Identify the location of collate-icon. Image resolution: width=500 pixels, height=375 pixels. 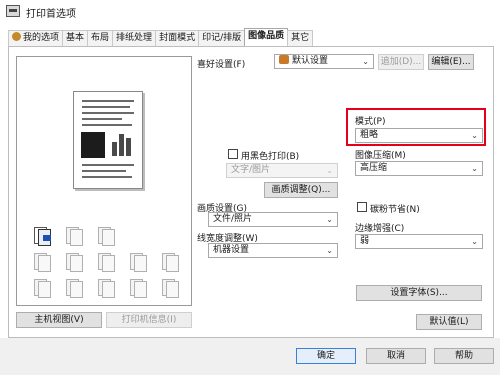
(74, 236).